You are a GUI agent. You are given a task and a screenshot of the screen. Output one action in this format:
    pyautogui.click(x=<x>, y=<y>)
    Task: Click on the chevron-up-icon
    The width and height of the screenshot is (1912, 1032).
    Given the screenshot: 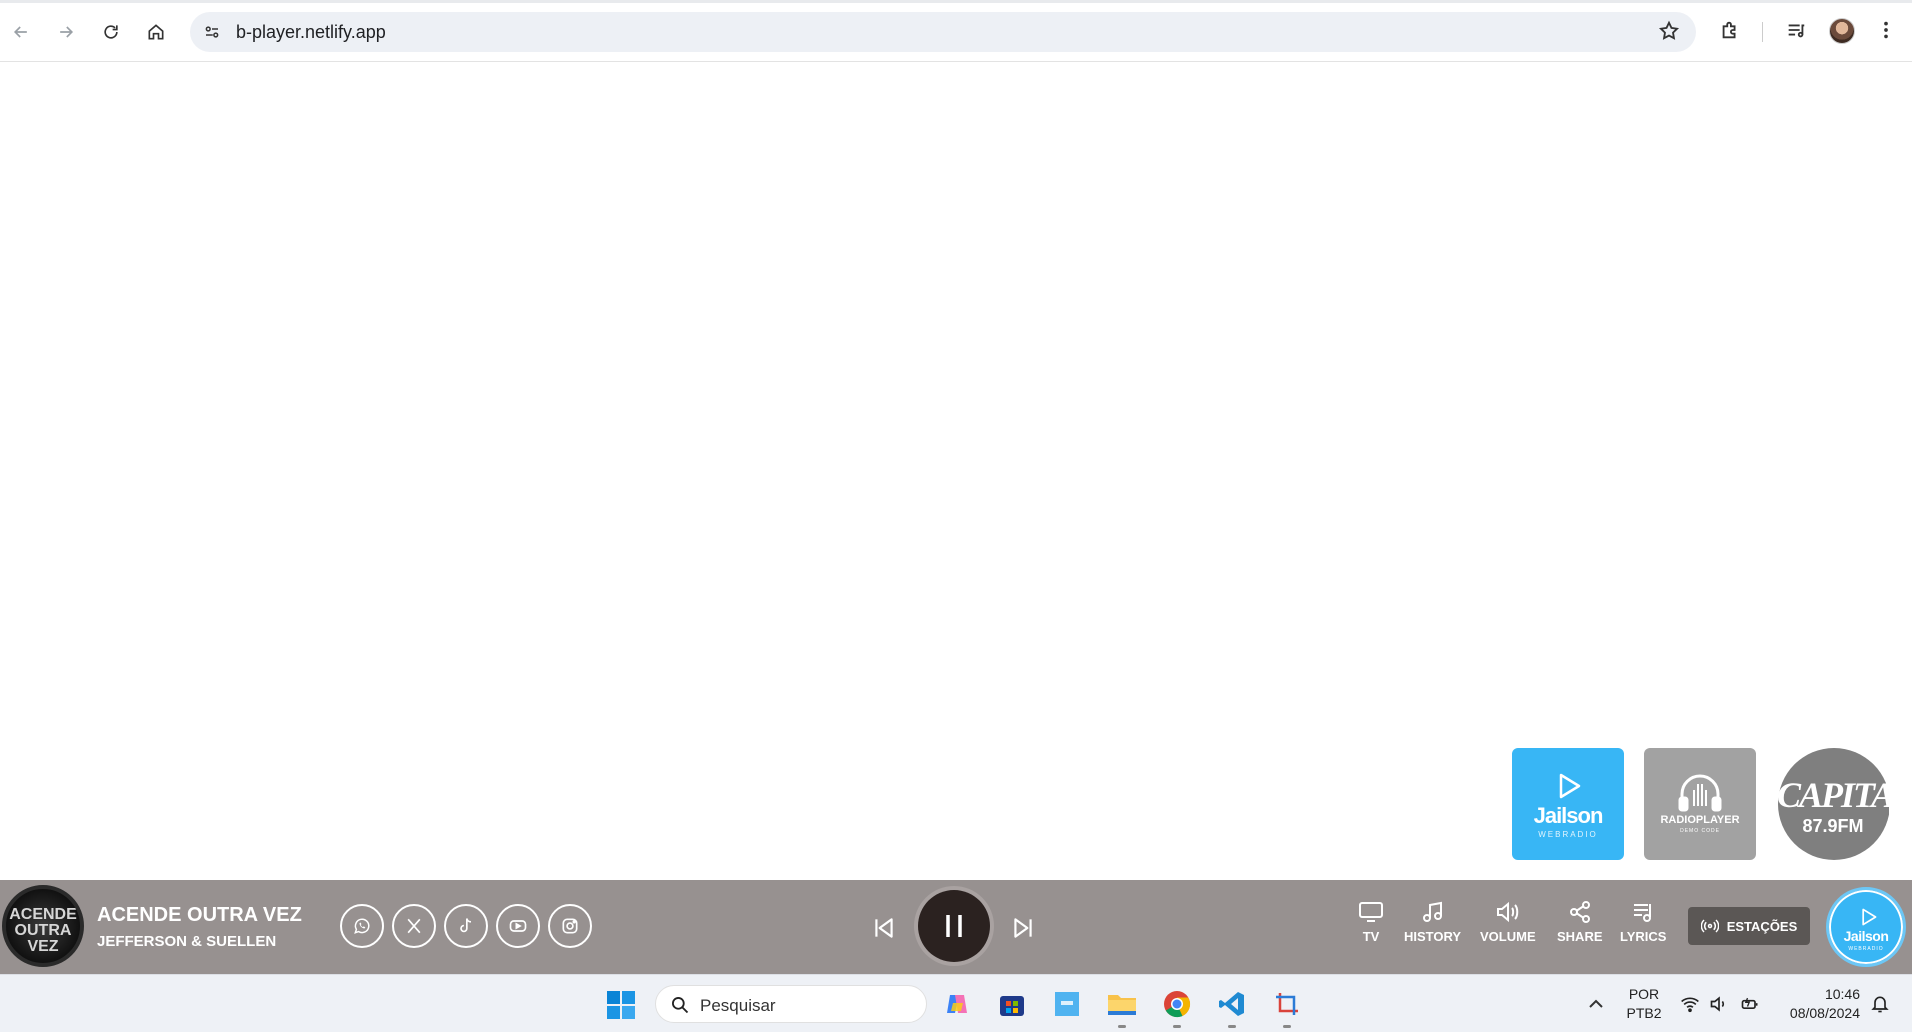 What is the action you would take?
    pyautogui.click(x=1596, y=1004)
    